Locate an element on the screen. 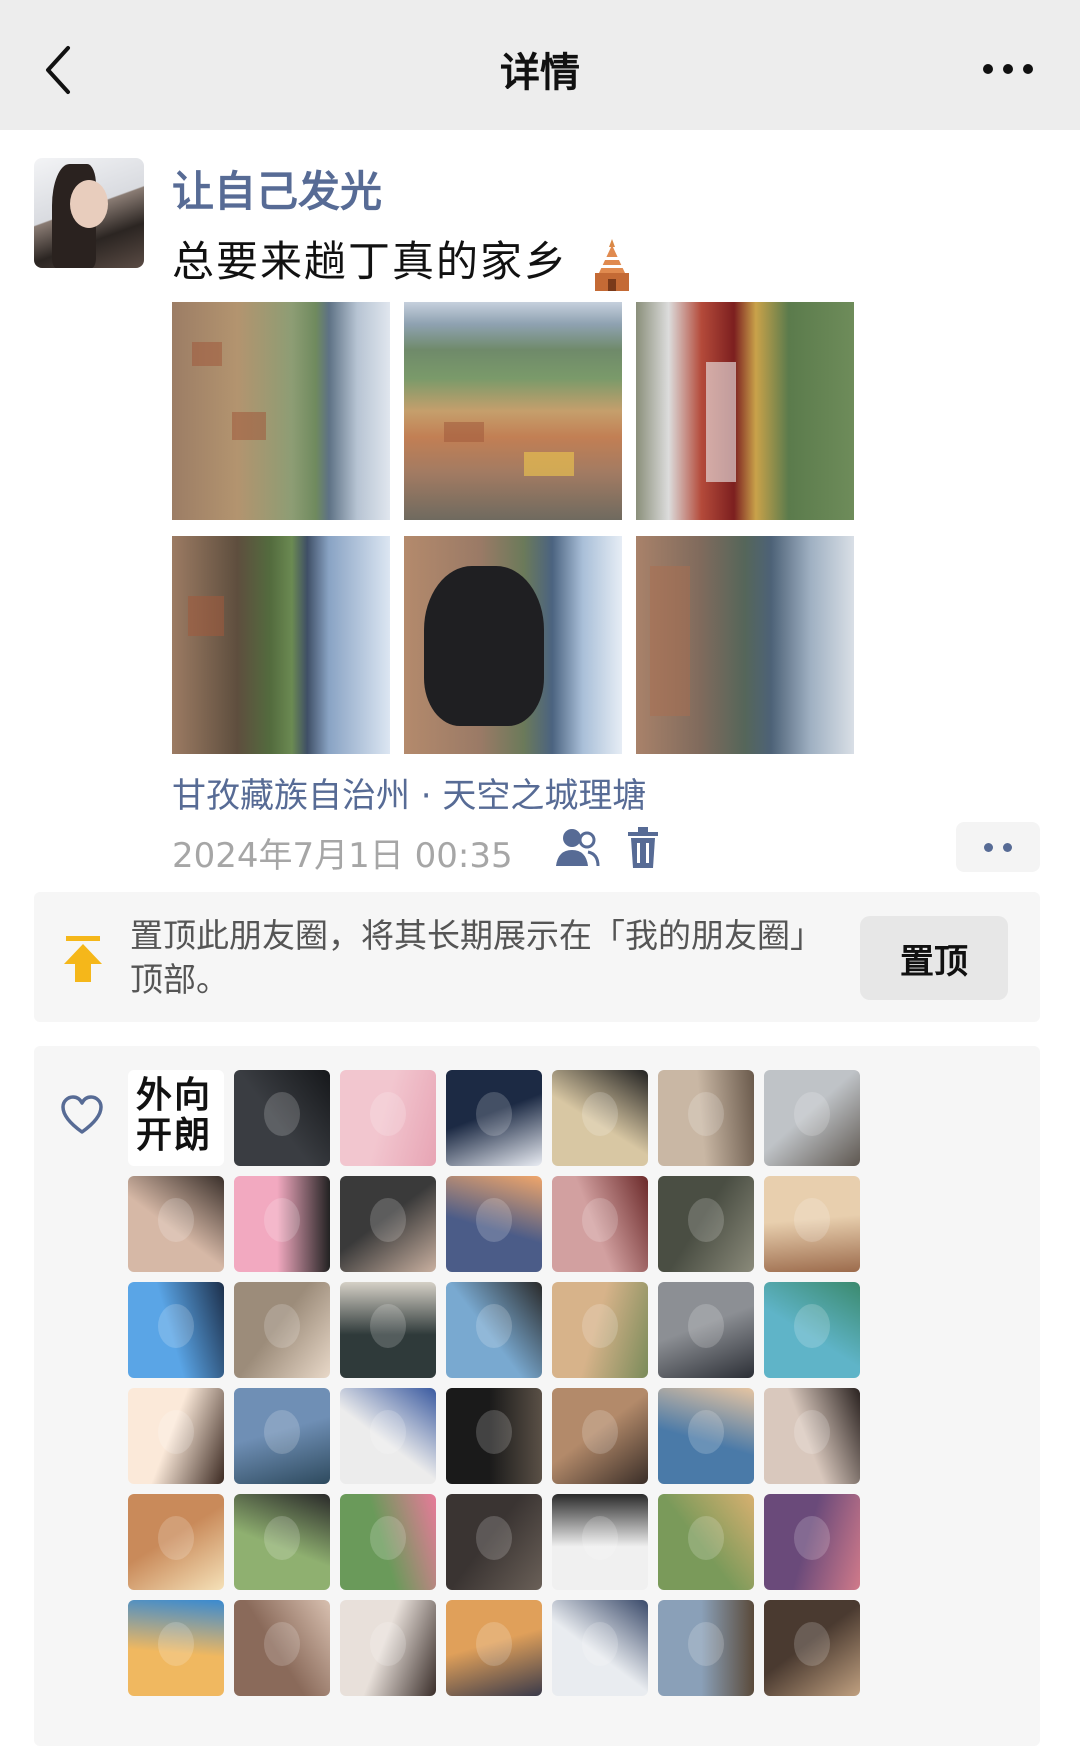  more-options-icon is located at coordinates (1008, 69).